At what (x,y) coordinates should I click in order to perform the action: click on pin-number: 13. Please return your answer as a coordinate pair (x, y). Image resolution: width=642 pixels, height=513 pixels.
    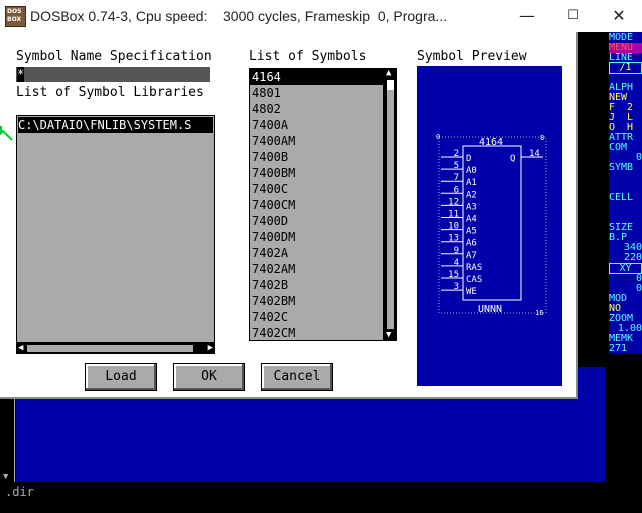
    Looking at the image, I should click on (453, 239).